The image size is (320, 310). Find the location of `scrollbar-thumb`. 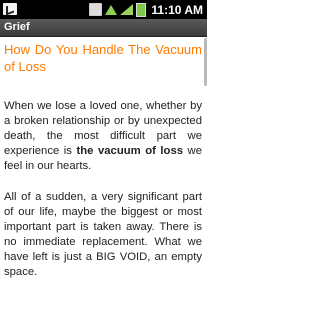

scrollbar-thumb is located at coordinates (205, 62).